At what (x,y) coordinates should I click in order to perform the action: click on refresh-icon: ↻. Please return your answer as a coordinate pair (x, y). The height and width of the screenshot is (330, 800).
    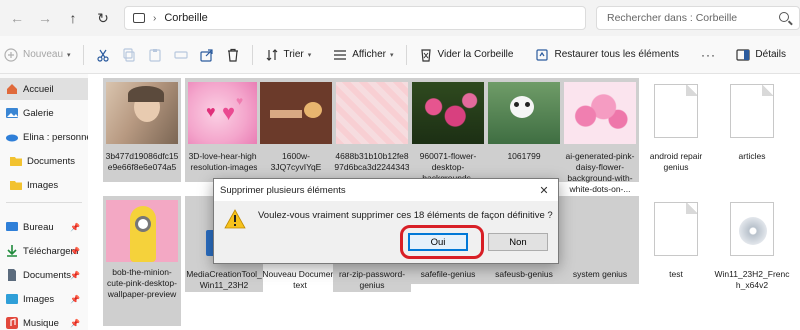
    Looking at the image, I should click on (103, 18).